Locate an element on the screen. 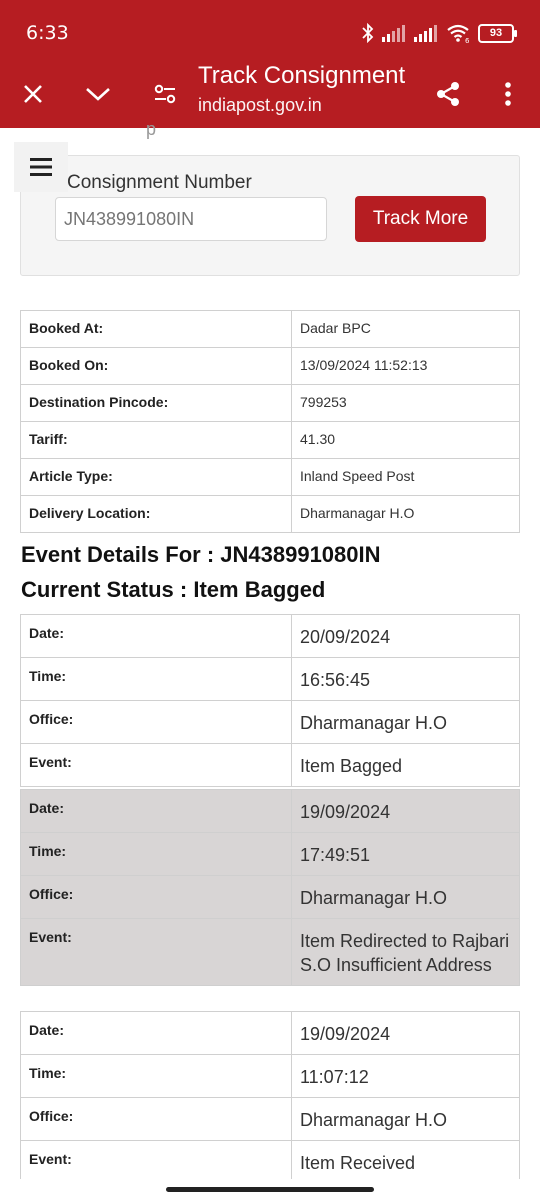 The width and height of the screenshot is (540, 1200). table-row: Destination Pincode: 799253 is located at coordinates (270, 403).